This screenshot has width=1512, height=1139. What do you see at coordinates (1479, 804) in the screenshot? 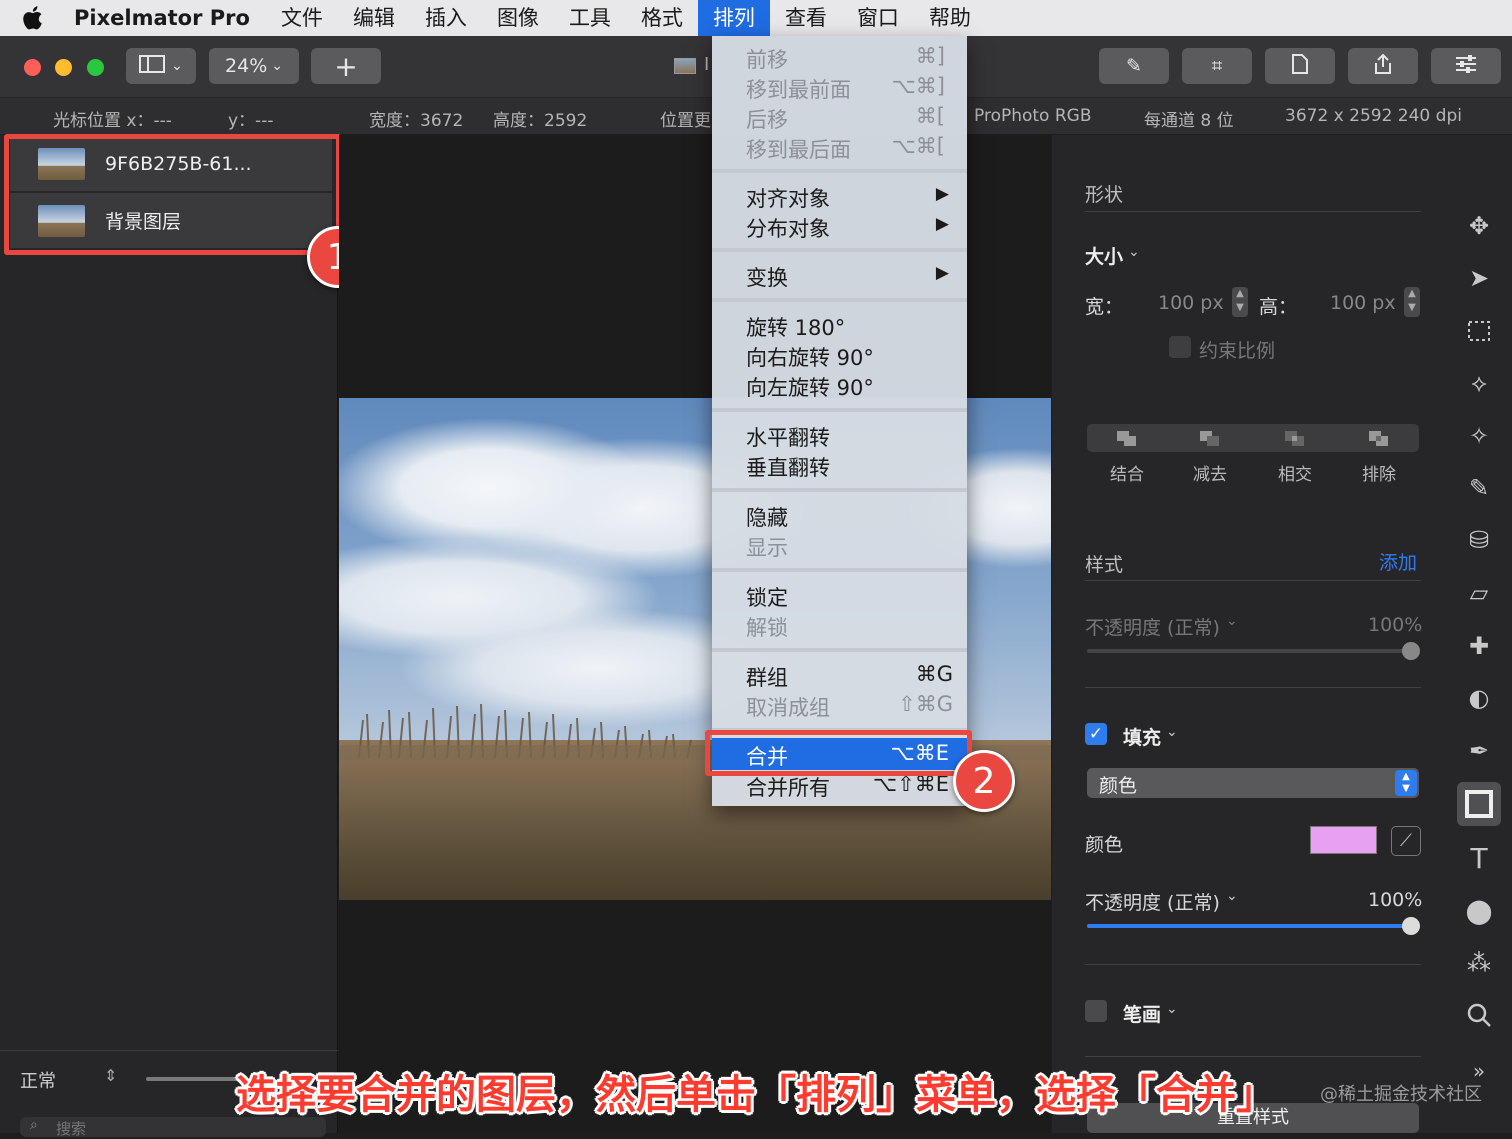
I see `shape-tool-icon` at bounding box center [1479, 804].